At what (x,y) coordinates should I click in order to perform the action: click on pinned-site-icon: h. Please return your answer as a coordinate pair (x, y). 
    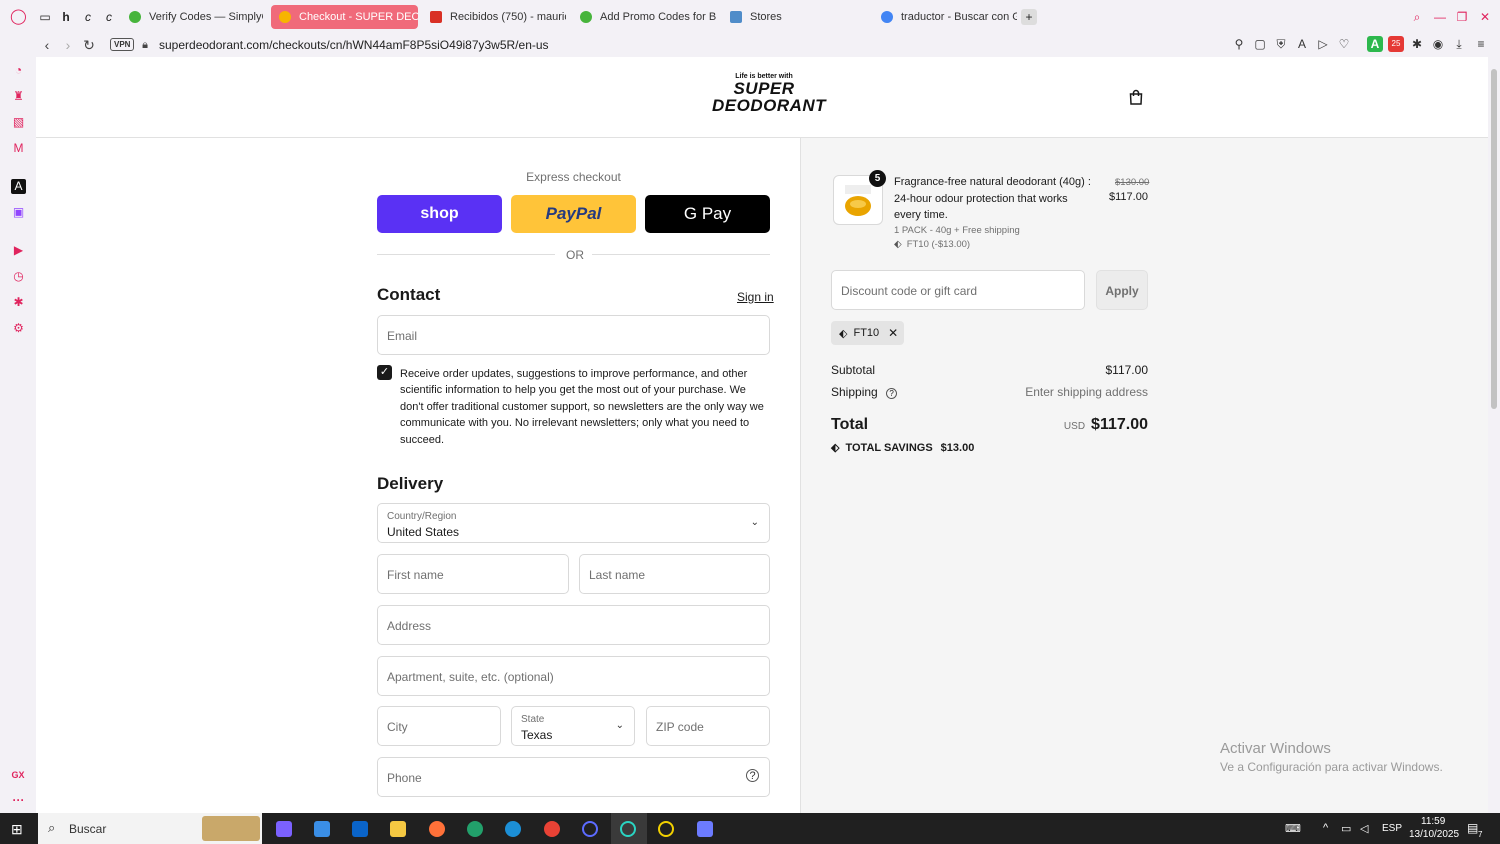
    Looking at the image, I should click on (66, 17).